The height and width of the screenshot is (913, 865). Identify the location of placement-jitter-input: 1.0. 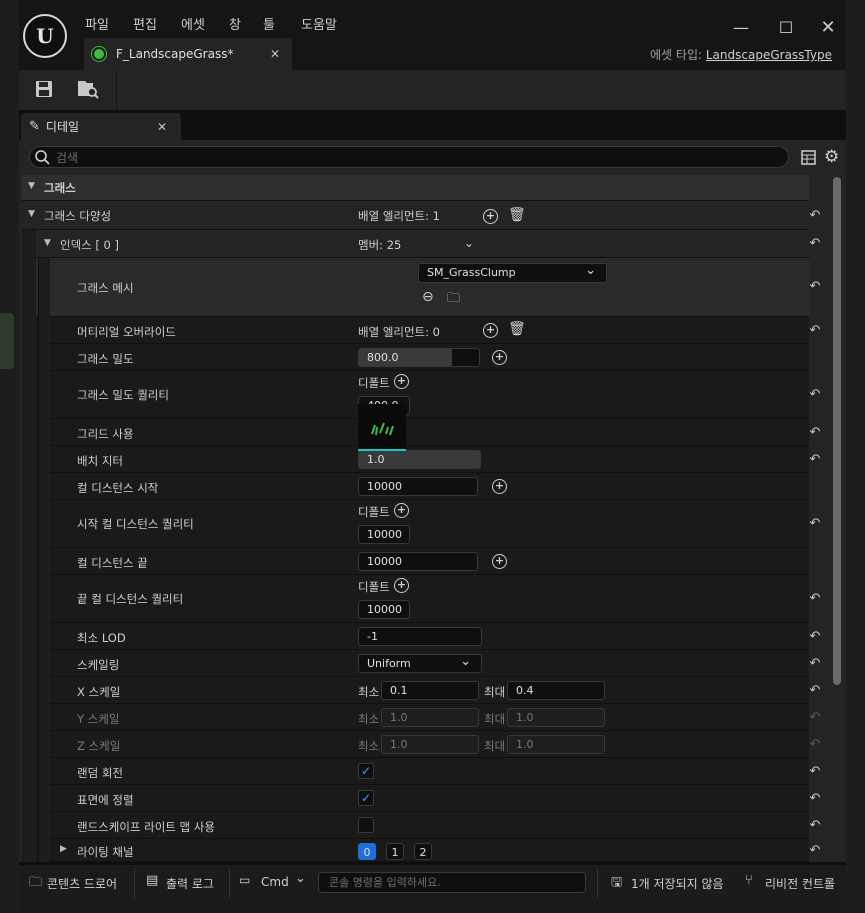
(419, 459).